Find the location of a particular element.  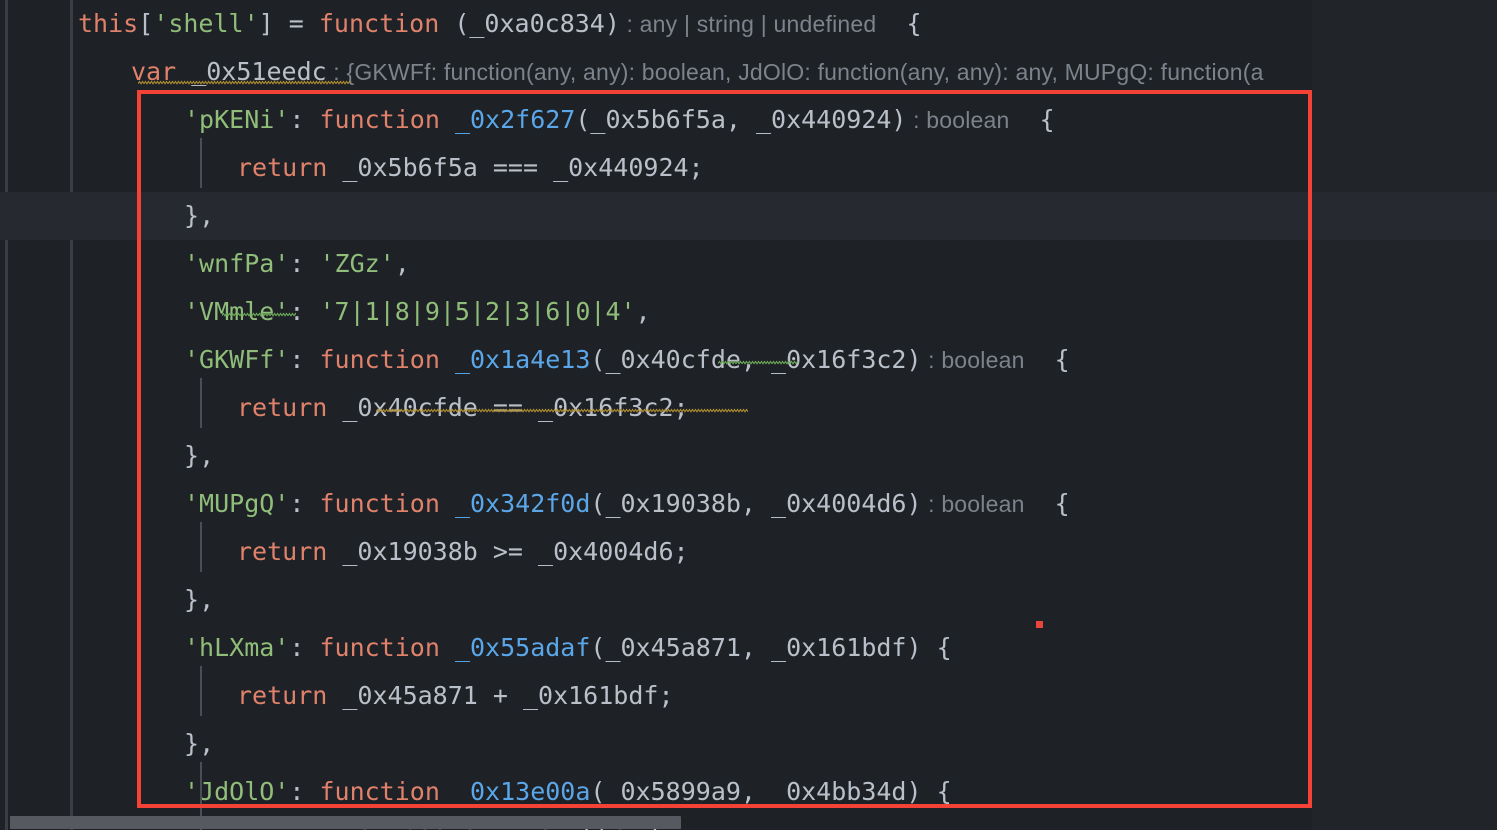

code-token: _0x2f627 is located at coordinates (507, 119).